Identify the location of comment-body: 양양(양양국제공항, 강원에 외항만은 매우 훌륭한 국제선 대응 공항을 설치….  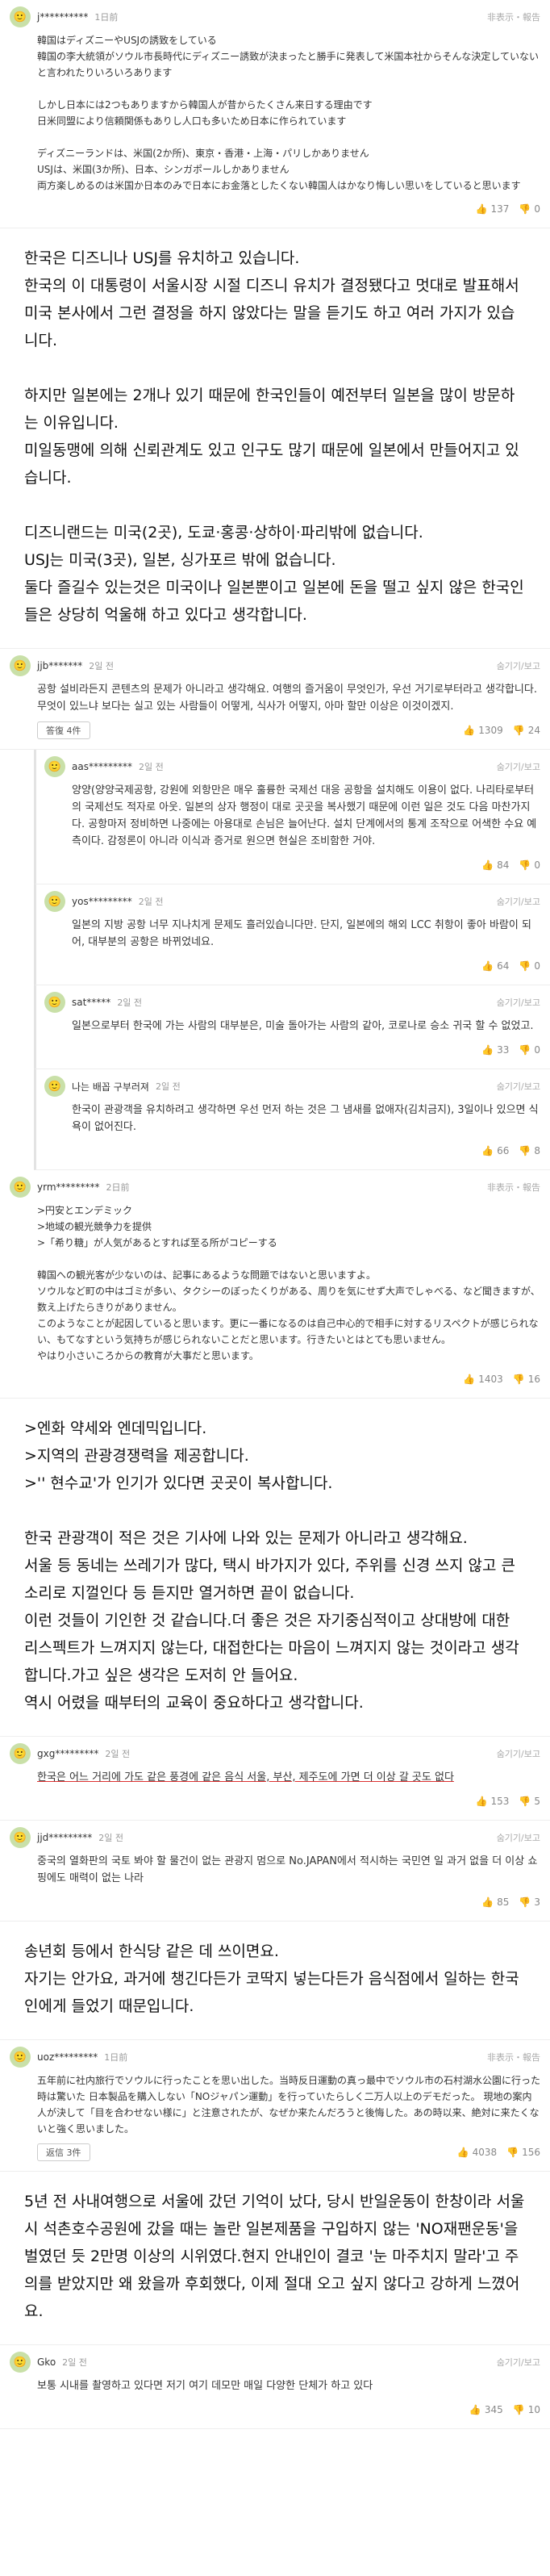
(304, 815).